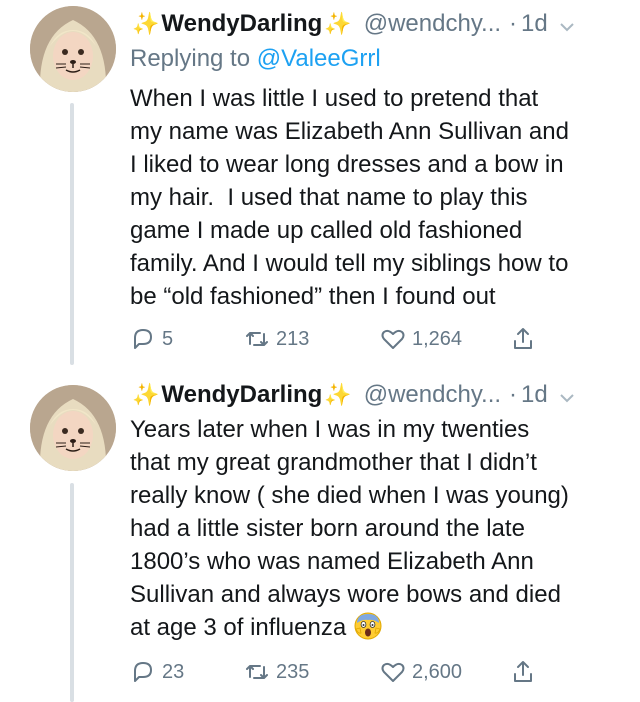  I want to click on retweet-count: 235, so click(293, 671).